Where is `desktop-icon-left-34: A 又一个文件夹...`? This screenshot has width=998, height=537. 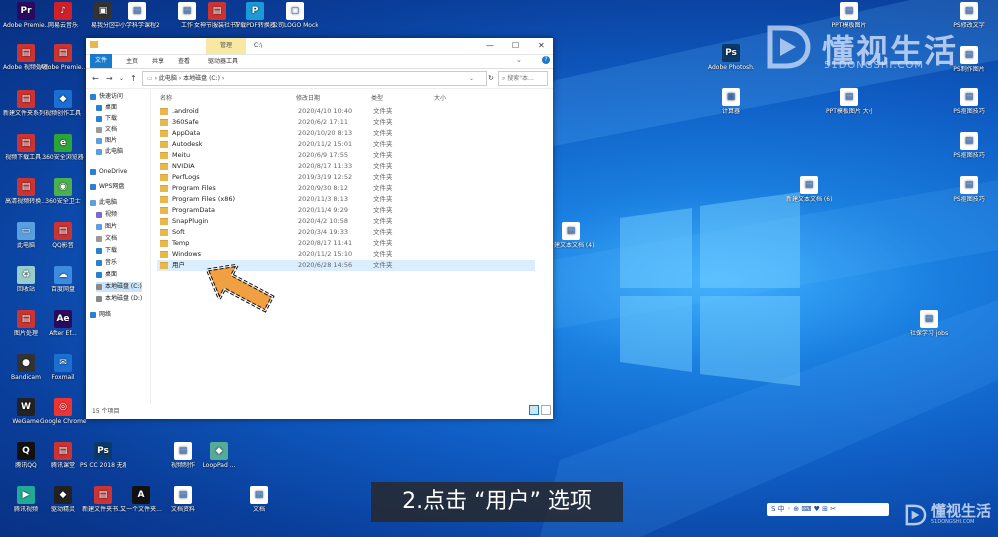 desktop-icon-left-34: A 又一个文件夹... is located at coordinates (141, 499).